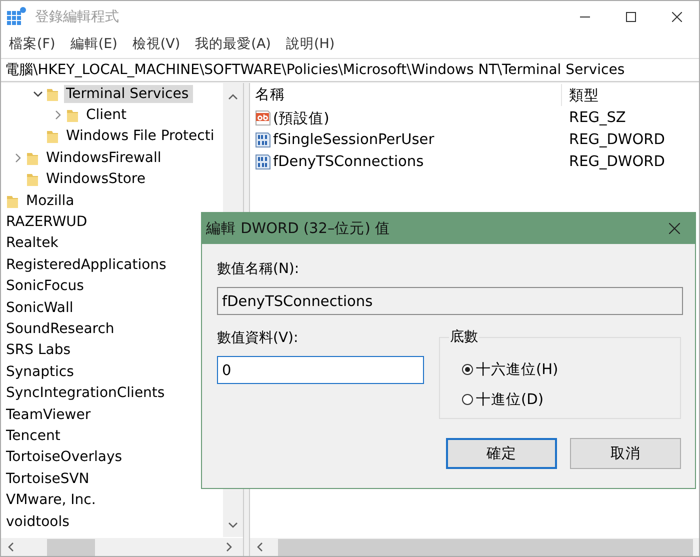 The width and height of the screenshot is (700, 557). What do you see at coordinates (229, 547) in the screenshot?
I see `scroll-right-icon` at bounding box center [229, 547].